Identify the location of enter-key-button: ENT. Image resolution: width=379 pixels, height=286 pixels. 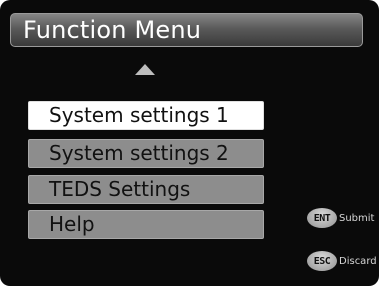
(322, 218).